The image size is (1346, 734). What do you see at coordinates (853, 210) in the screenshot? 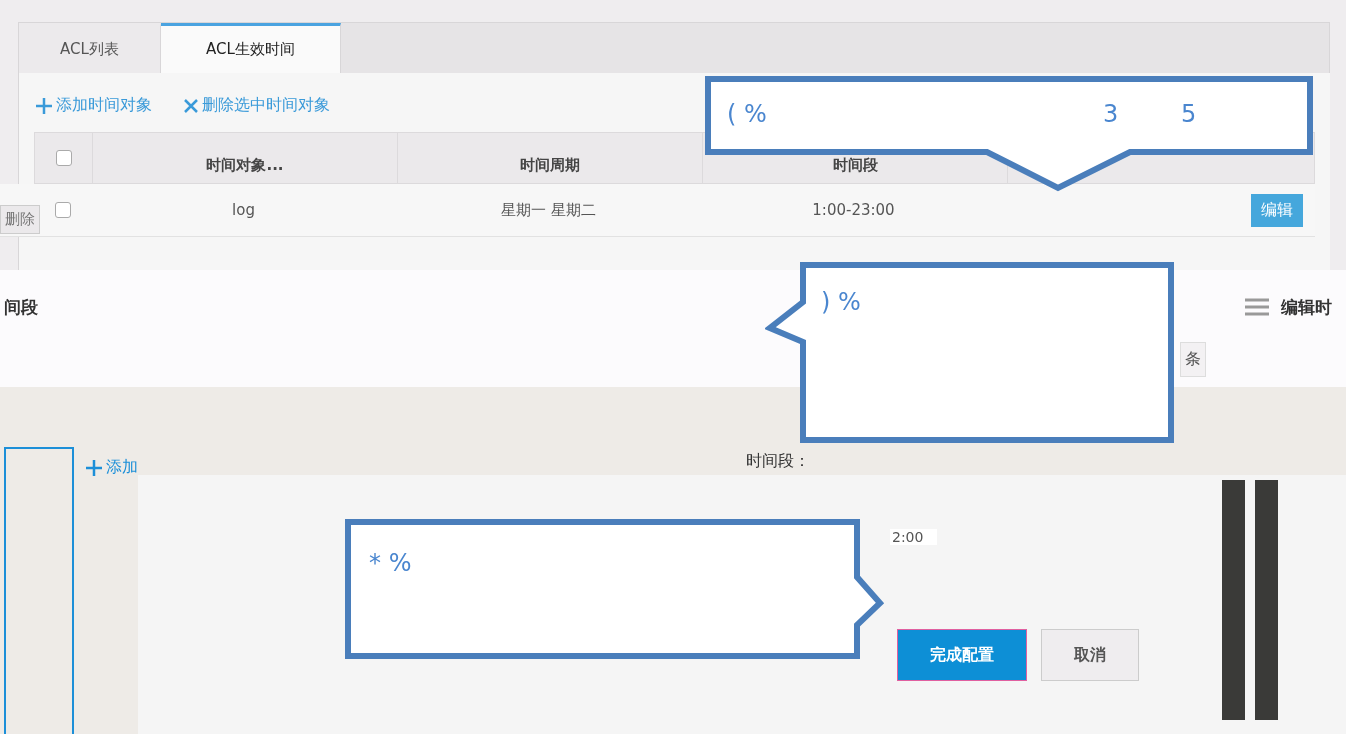
I see `table-cell-text: 1:00-23:00` at bounding box center [853, 210].